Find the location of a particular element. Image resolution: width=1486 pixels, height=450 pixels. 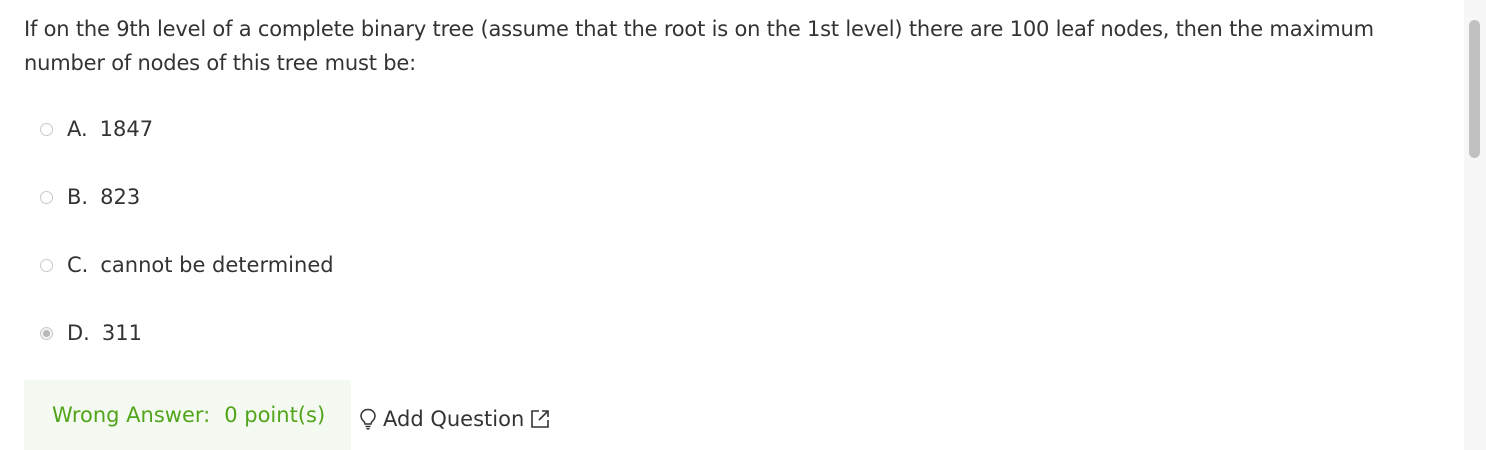

lightbulb-icon is located at coordinates (368, 419).